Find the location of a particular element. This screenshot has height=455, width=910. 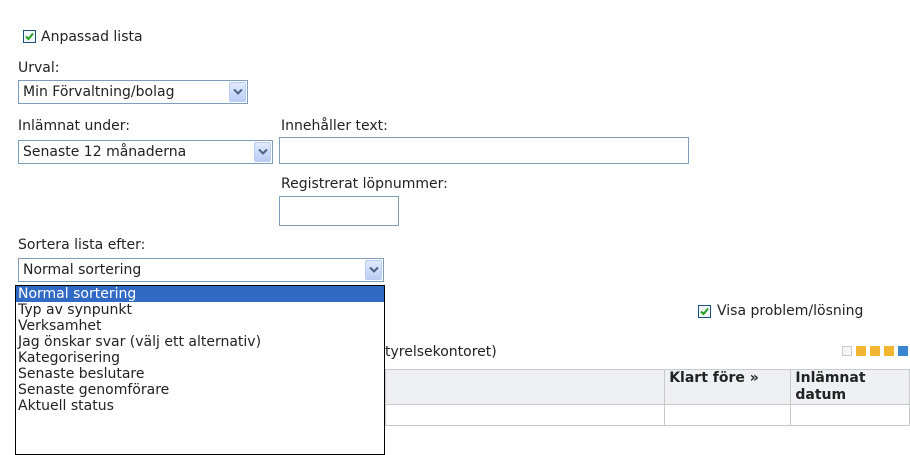

sort-option: Normal sortering is located at coordinates (200, 294).